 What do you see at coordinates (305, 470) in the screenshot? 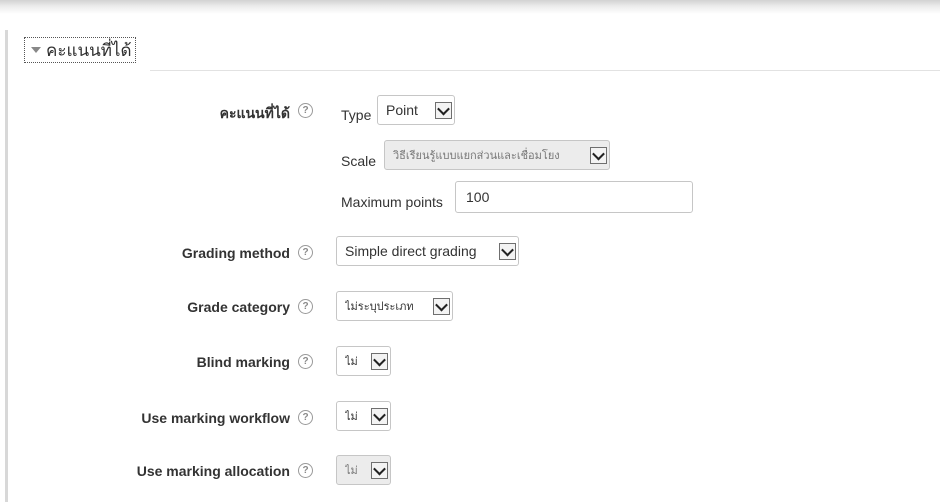
I see `marking-allocation-help-icon: ?` at bounding box center [305, 470].